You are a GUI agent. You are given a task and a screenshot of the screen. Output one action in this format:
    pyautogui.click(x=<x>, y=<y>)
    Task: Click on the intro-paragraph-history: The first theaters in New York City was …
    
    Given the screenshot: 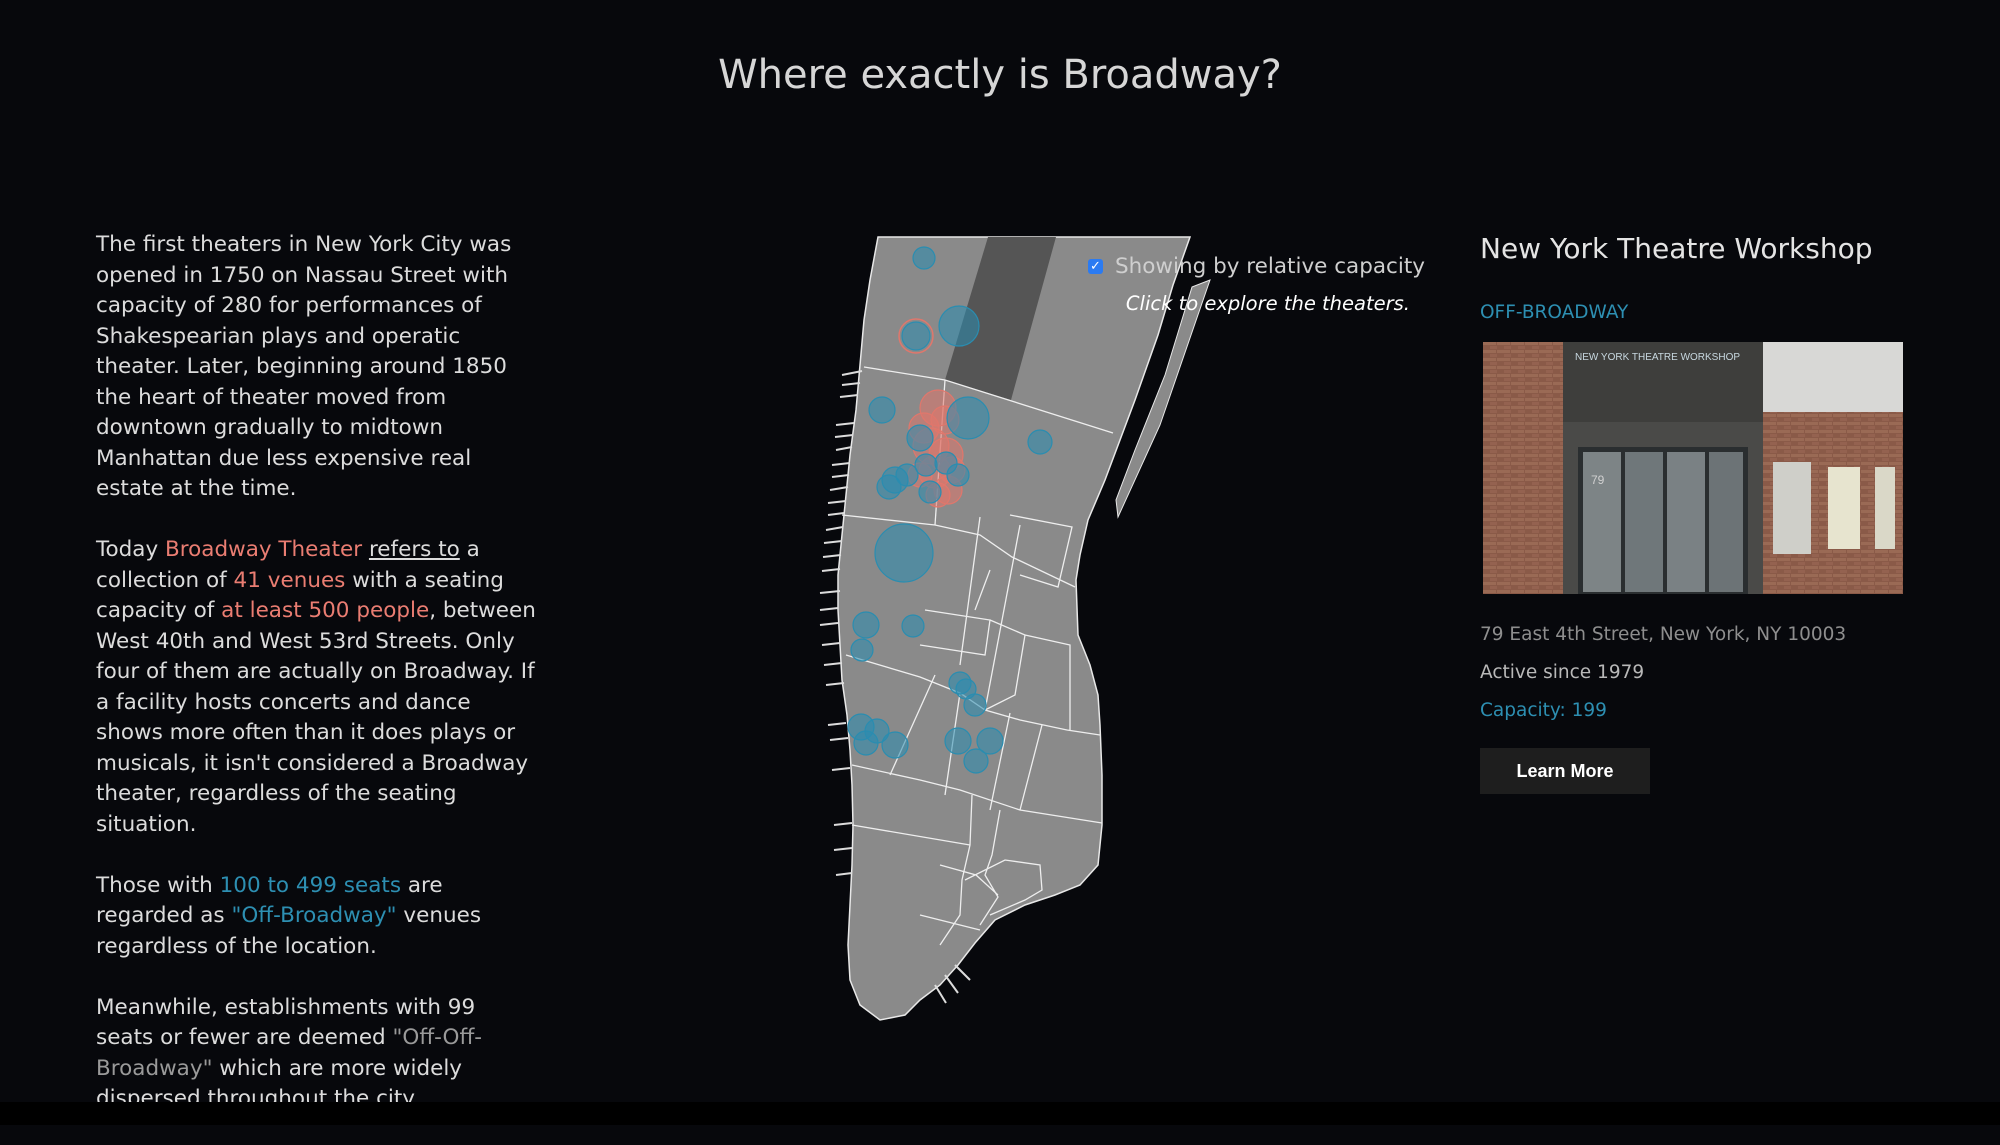 What is the action you would take?
    pyautogui.click(x=304, y=366)
    